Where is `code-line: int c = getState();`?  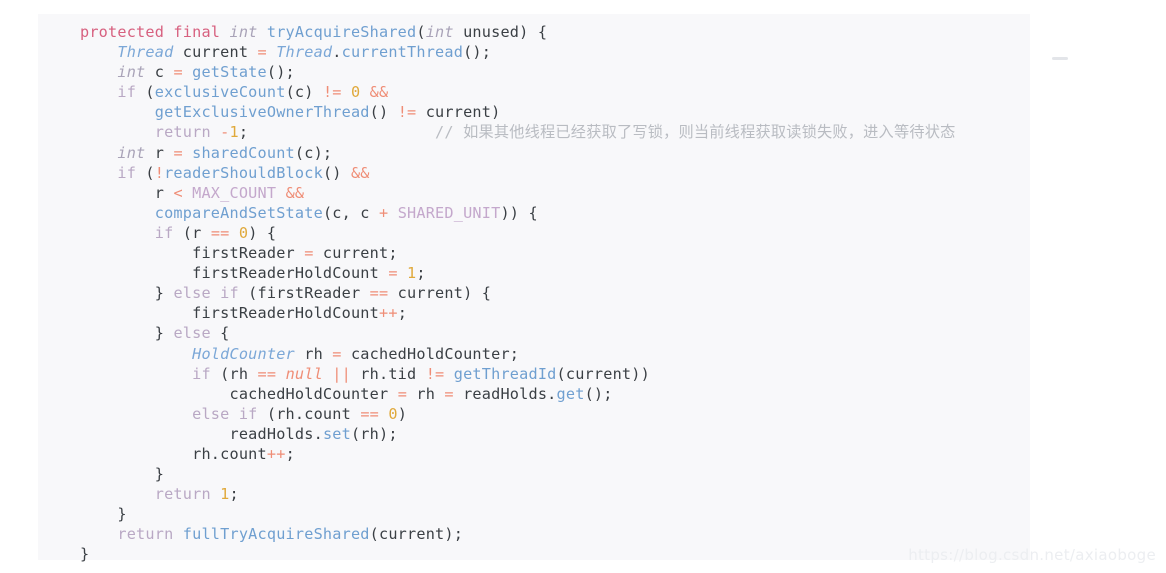
code-line: int c = getState(); is located at coordinates (555, 72).